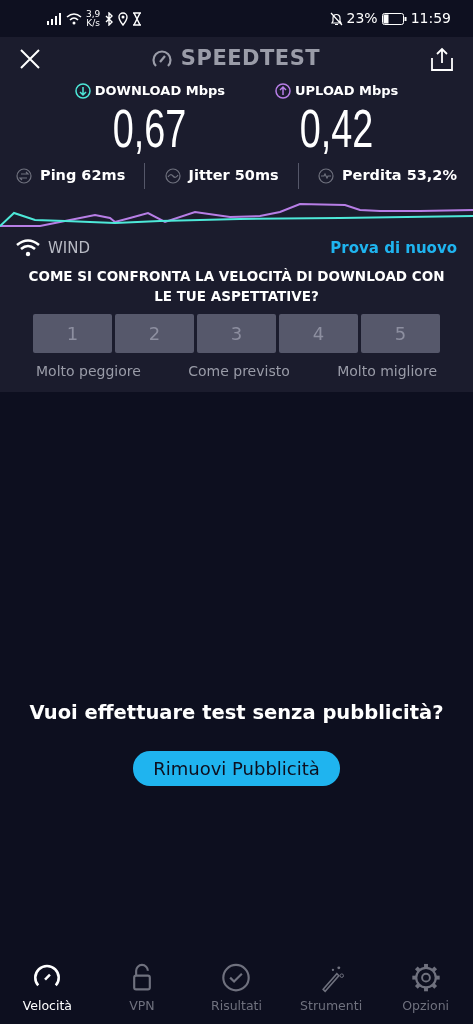 The height and width of the screenshot is (1024, 473). I want to click on signal-icon, so click(54, 18).